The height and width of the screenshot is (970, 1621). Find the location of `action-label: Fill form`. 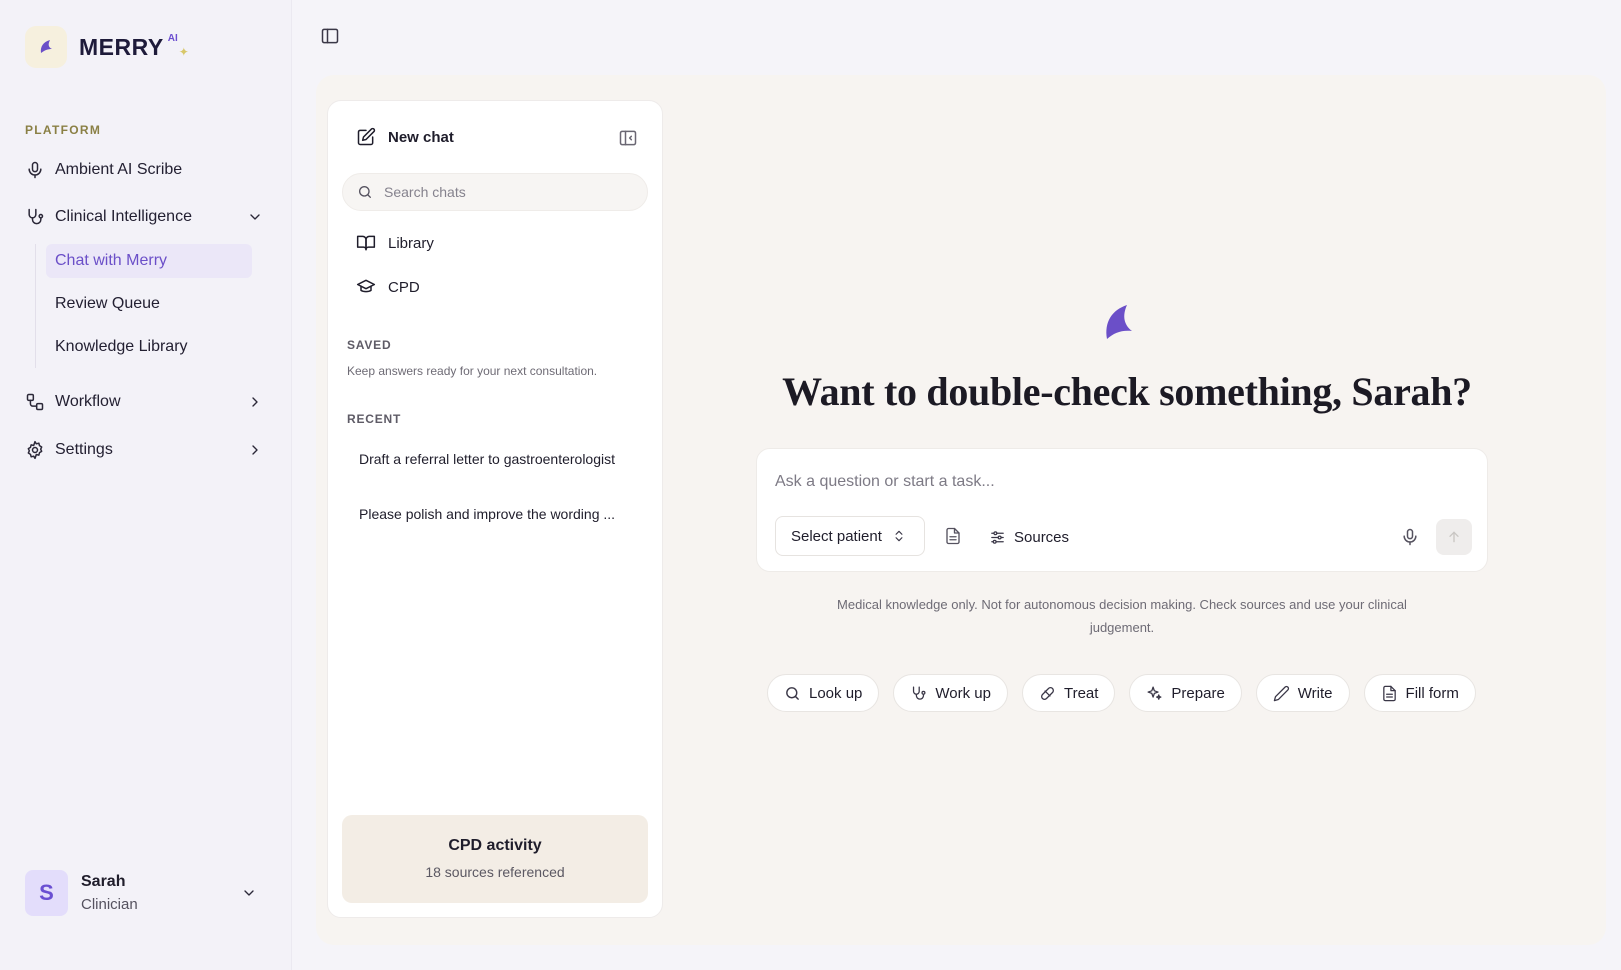

action-label: Fill form is located at coordinates (1432, 693).